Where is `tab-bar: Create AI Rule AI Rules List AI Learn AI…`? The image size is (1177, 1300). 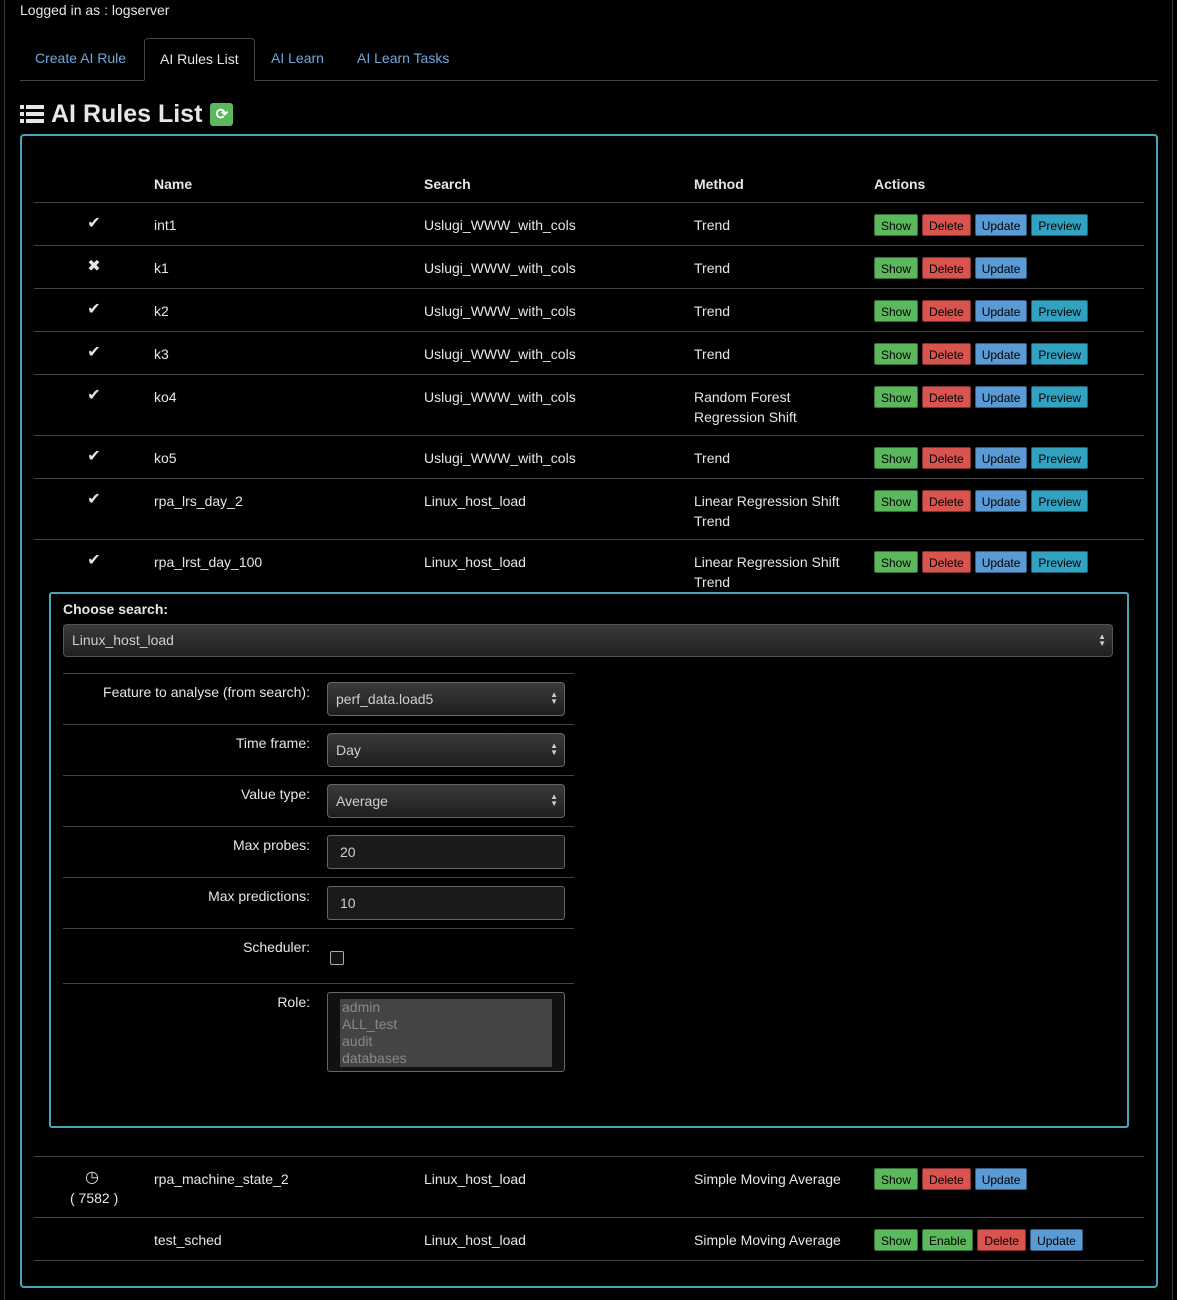
tab-bar: Create AI Rule AI Rules List AI Learn AI… is located at coordinates (589, 59).